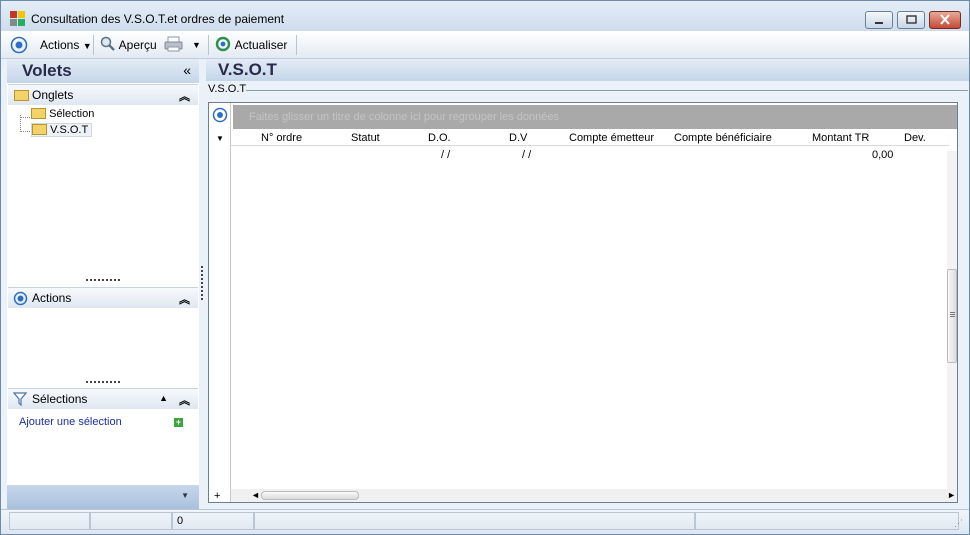 This screenshot has height=535, width=970. What do you see at coordinates (281, 138) in the screenshot?
I see `column-header-n-ordre: N° ordre` at bounding box center [281, 138].